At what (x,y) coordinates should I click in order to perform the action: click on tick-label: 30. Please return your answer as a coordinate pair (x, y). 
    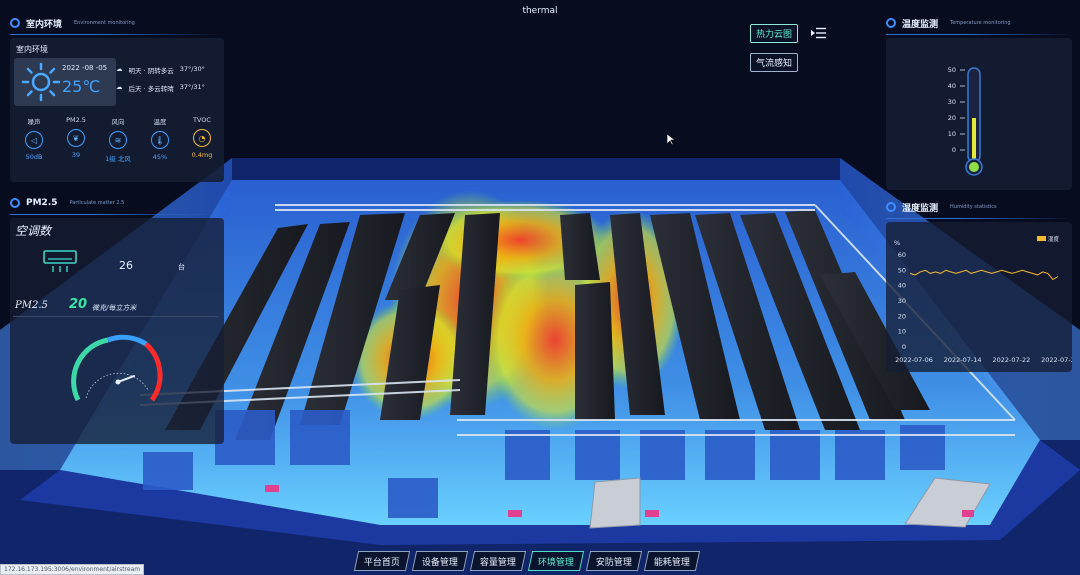
    Looking at the image, I should click on (951, 102).